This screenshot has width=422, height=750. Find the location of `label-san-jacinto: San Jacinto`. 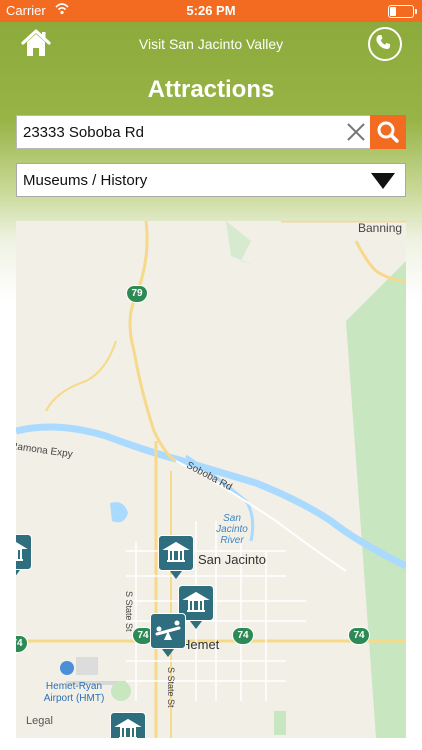

label-san-jacinto: San Jacinto is located at coordinates (232, 559).